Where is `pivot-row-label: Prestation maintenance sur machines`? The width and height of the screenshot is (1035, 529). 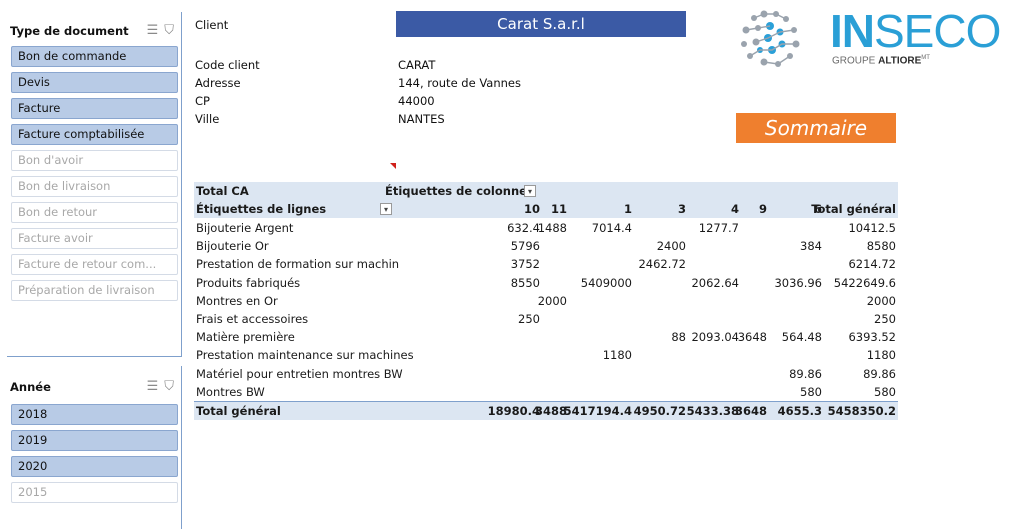
pivot-row-label: Prestation maintenance sur machines is located at coordinates (305, 355).